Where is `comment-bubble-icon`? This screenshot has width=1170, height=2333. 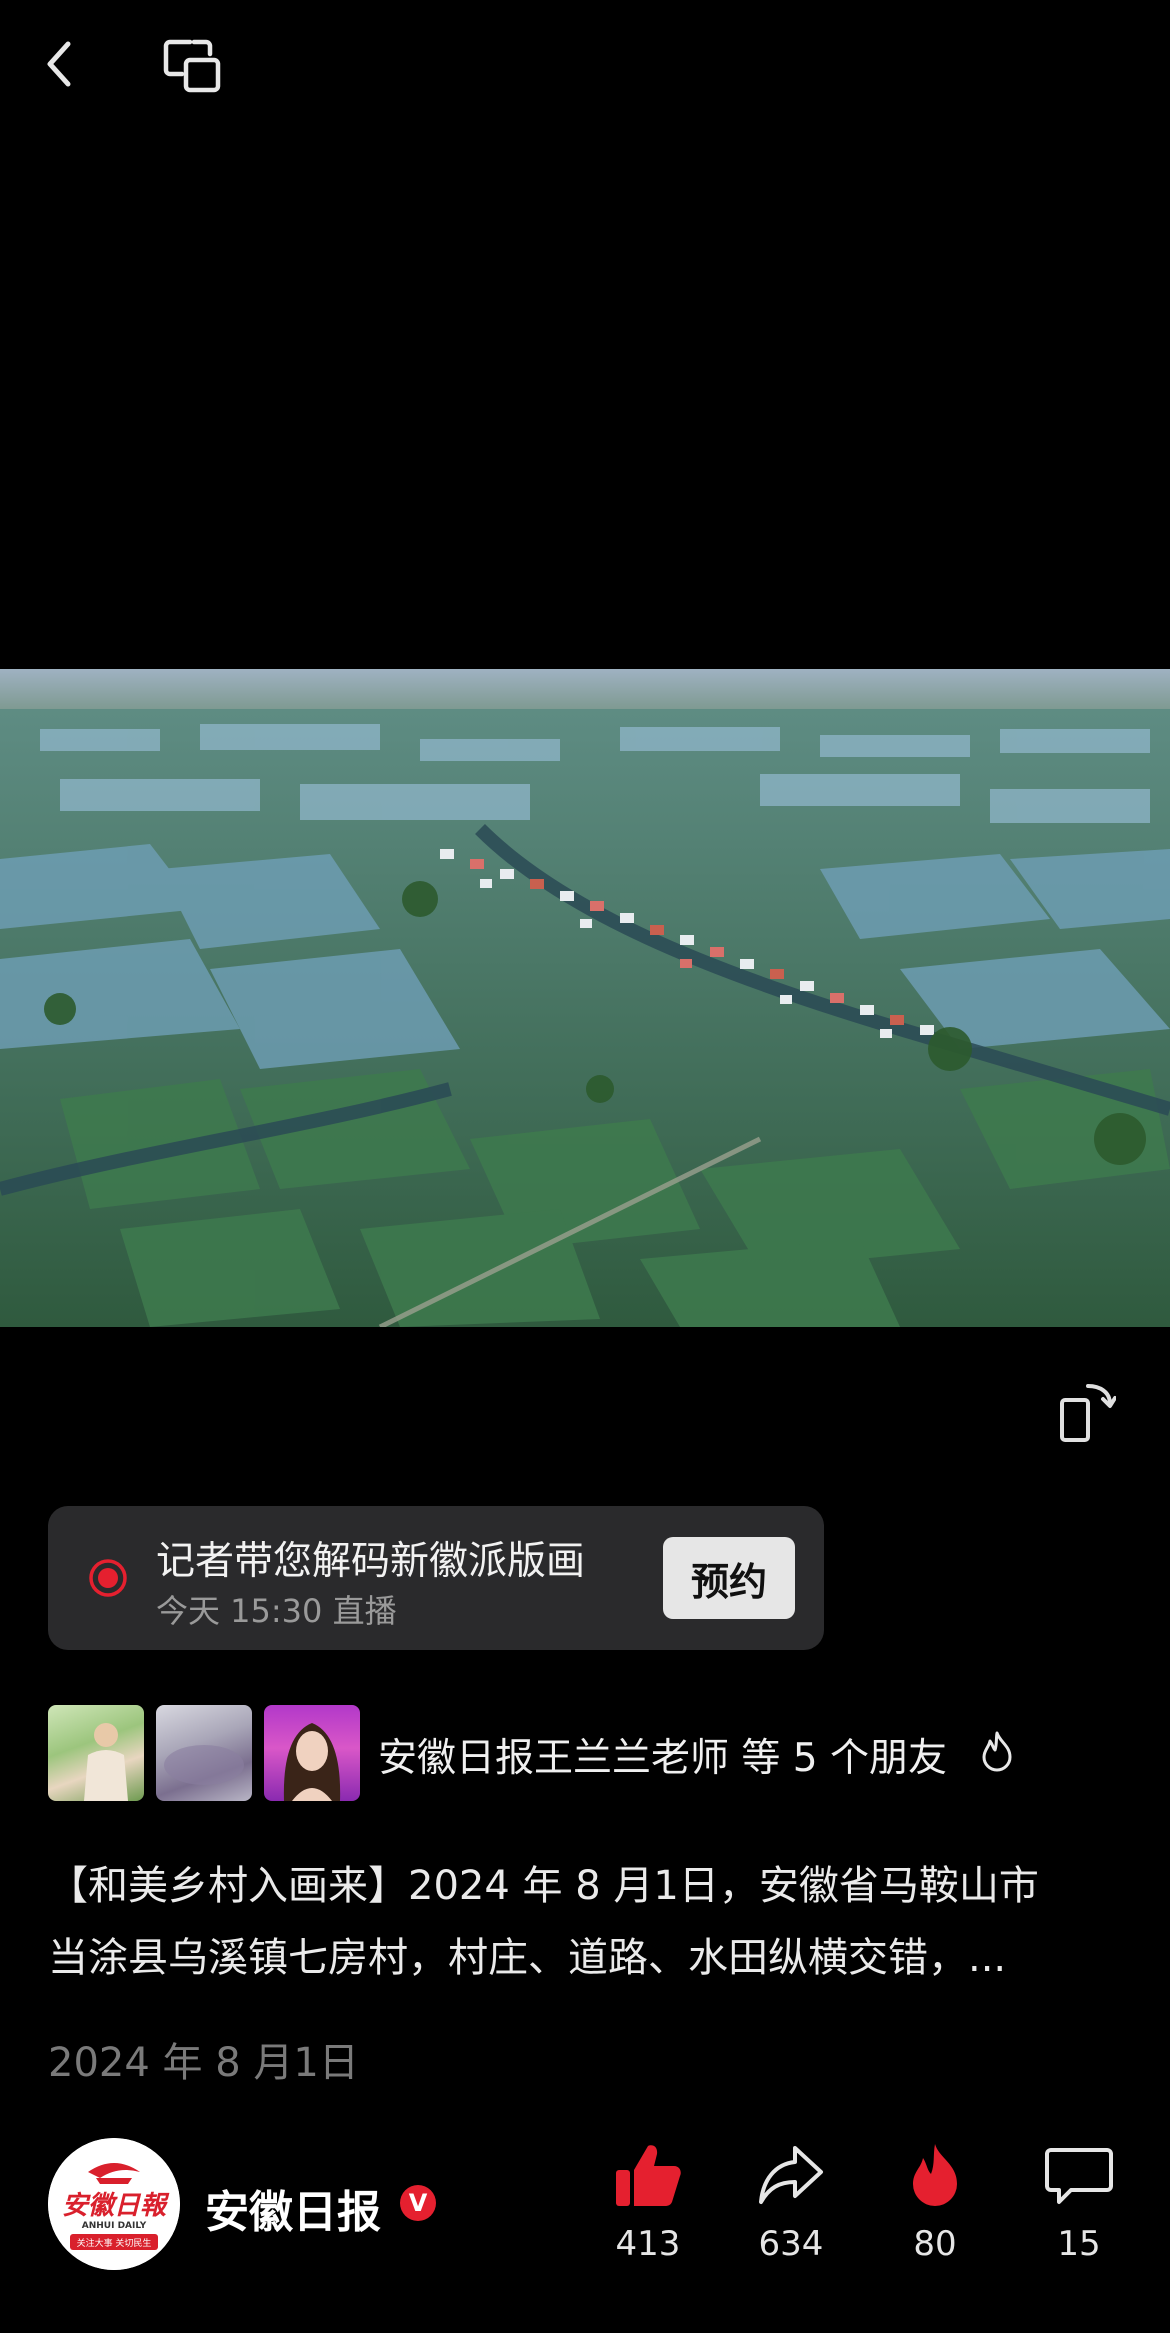 comment-bubble-icon is located at coordinates (1079, 2176).